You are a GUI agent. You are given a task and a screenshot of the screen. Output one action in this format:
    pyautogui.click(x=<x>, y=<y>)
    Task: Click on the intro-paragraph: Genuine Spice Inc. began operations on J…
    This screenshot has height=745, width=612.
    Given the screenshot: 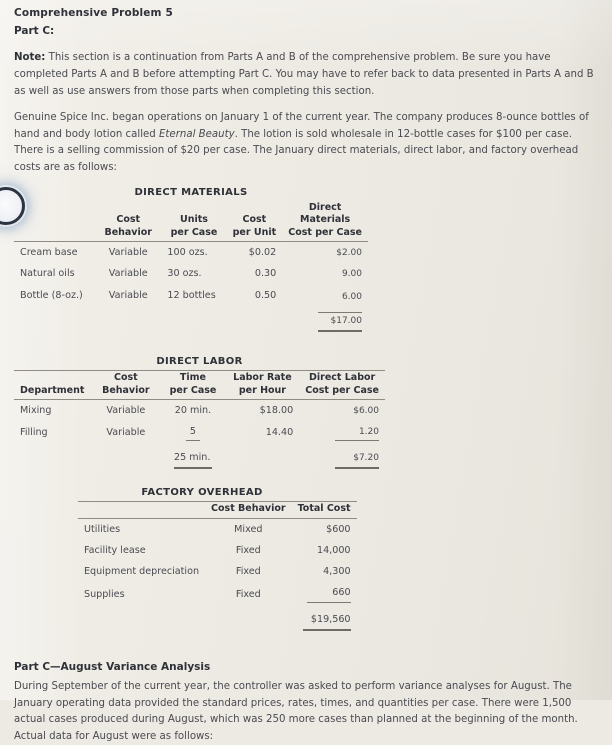 What is the action you would take?
    pyautogui.click(x=304, y=143)
    